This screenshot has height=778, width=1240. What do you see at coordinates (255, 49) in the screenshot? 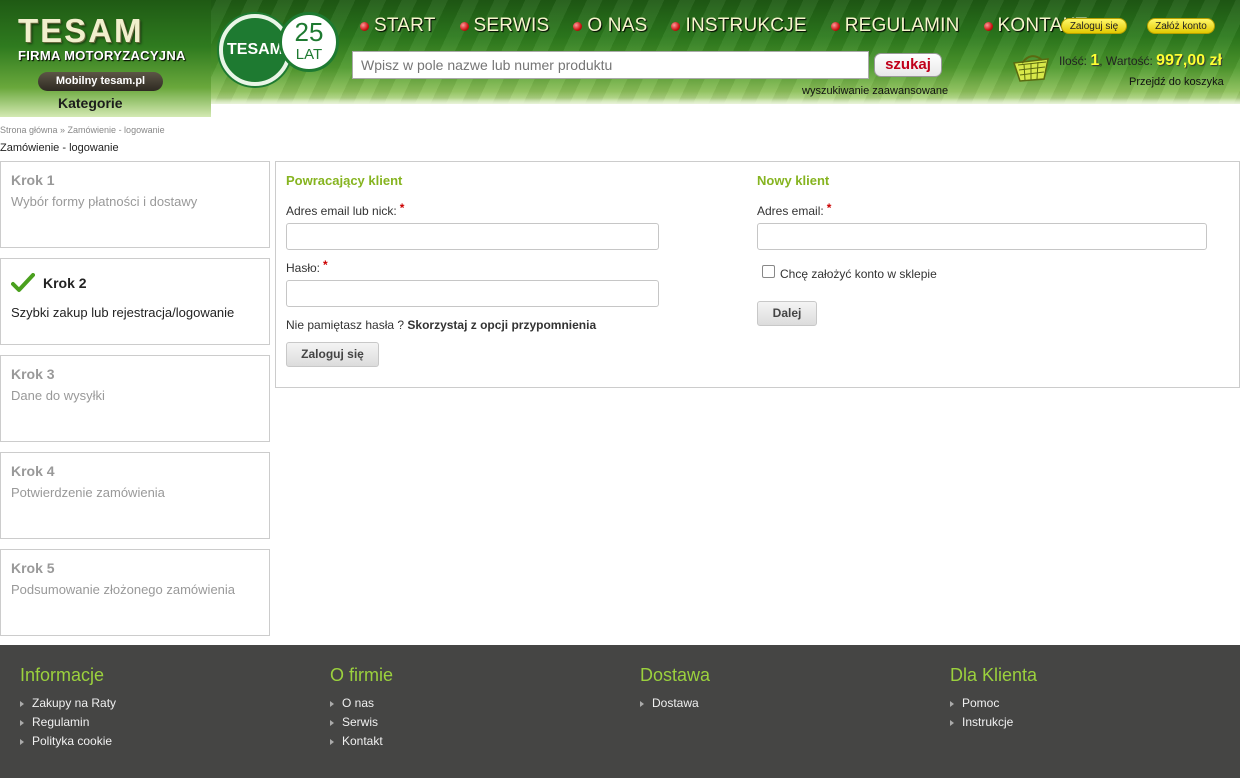
I see `badge-brand-text: TESAM` at bounding box center [255, 49].